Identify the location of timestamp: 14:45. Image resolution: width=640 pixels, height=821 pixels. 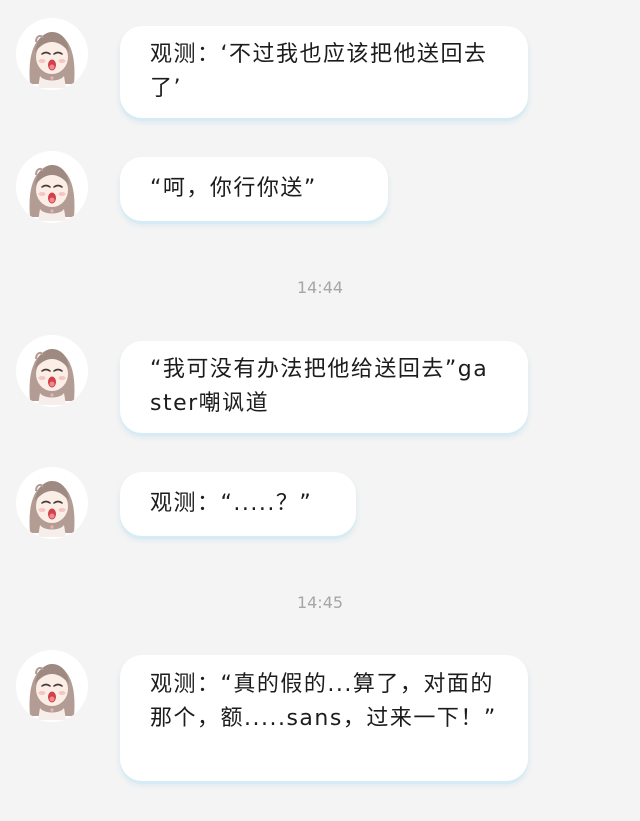
(320, 602).